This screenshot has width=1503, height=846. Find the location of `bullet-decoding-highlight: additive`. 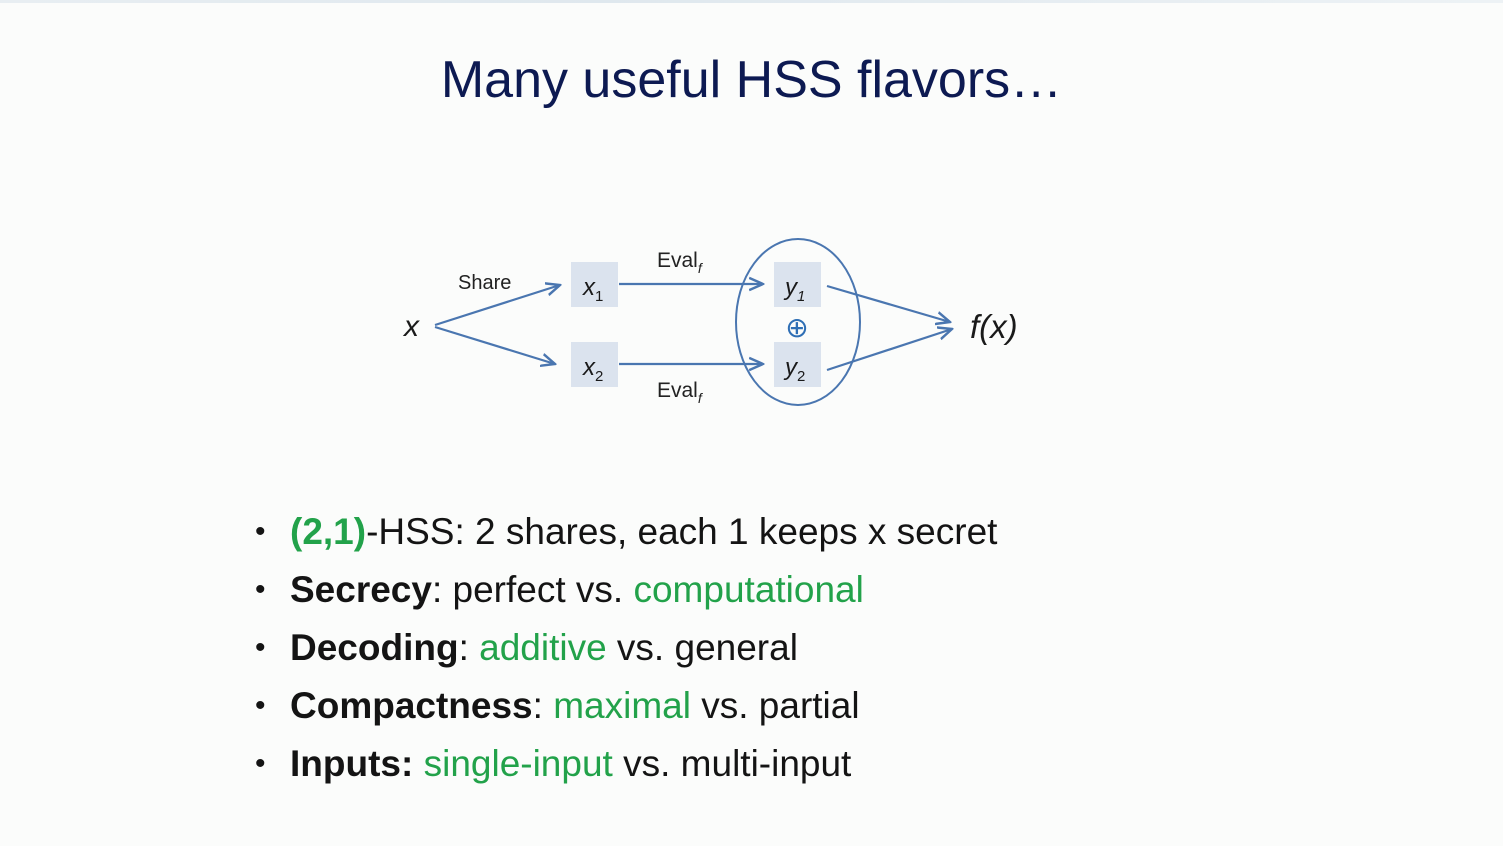

bullet-decoding-highlight: additive is located at coordinates (543, 647).